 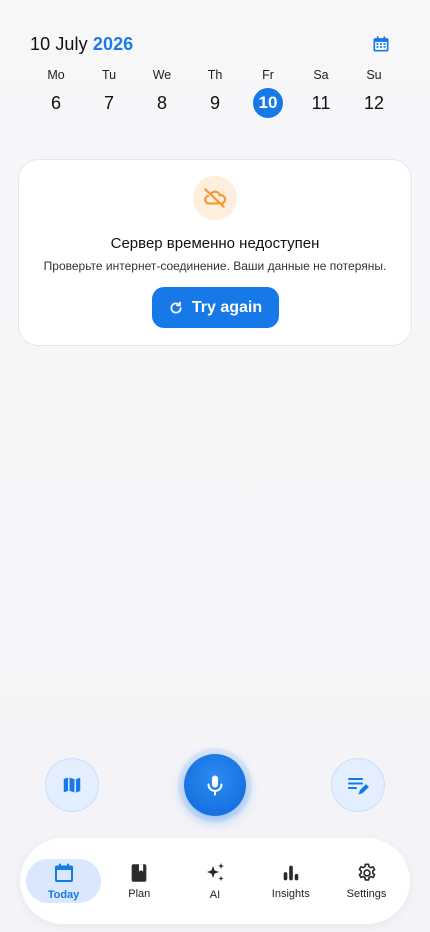 I want to click on nav-ai: AI, so click(x=215, y=881).